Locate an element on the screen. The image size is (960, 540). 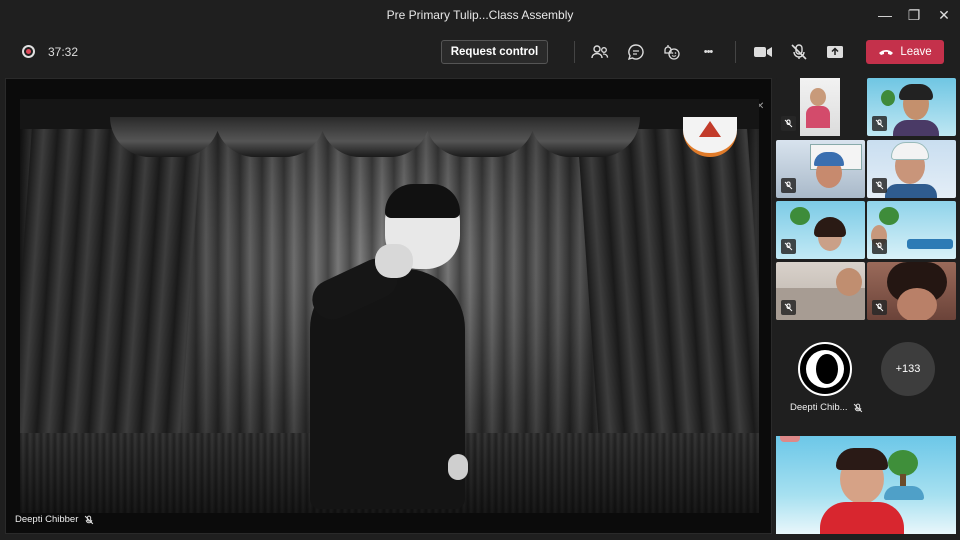
chat-button is located at coordinates (636, 52).